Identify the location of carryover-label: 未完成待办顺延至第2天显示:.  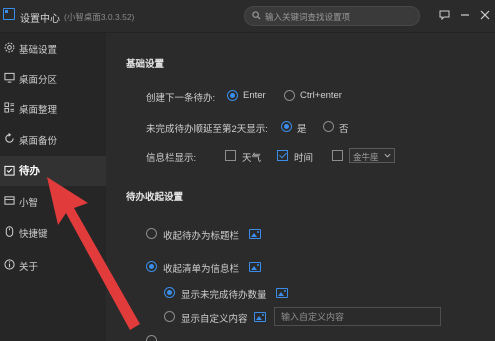
(207, 129).